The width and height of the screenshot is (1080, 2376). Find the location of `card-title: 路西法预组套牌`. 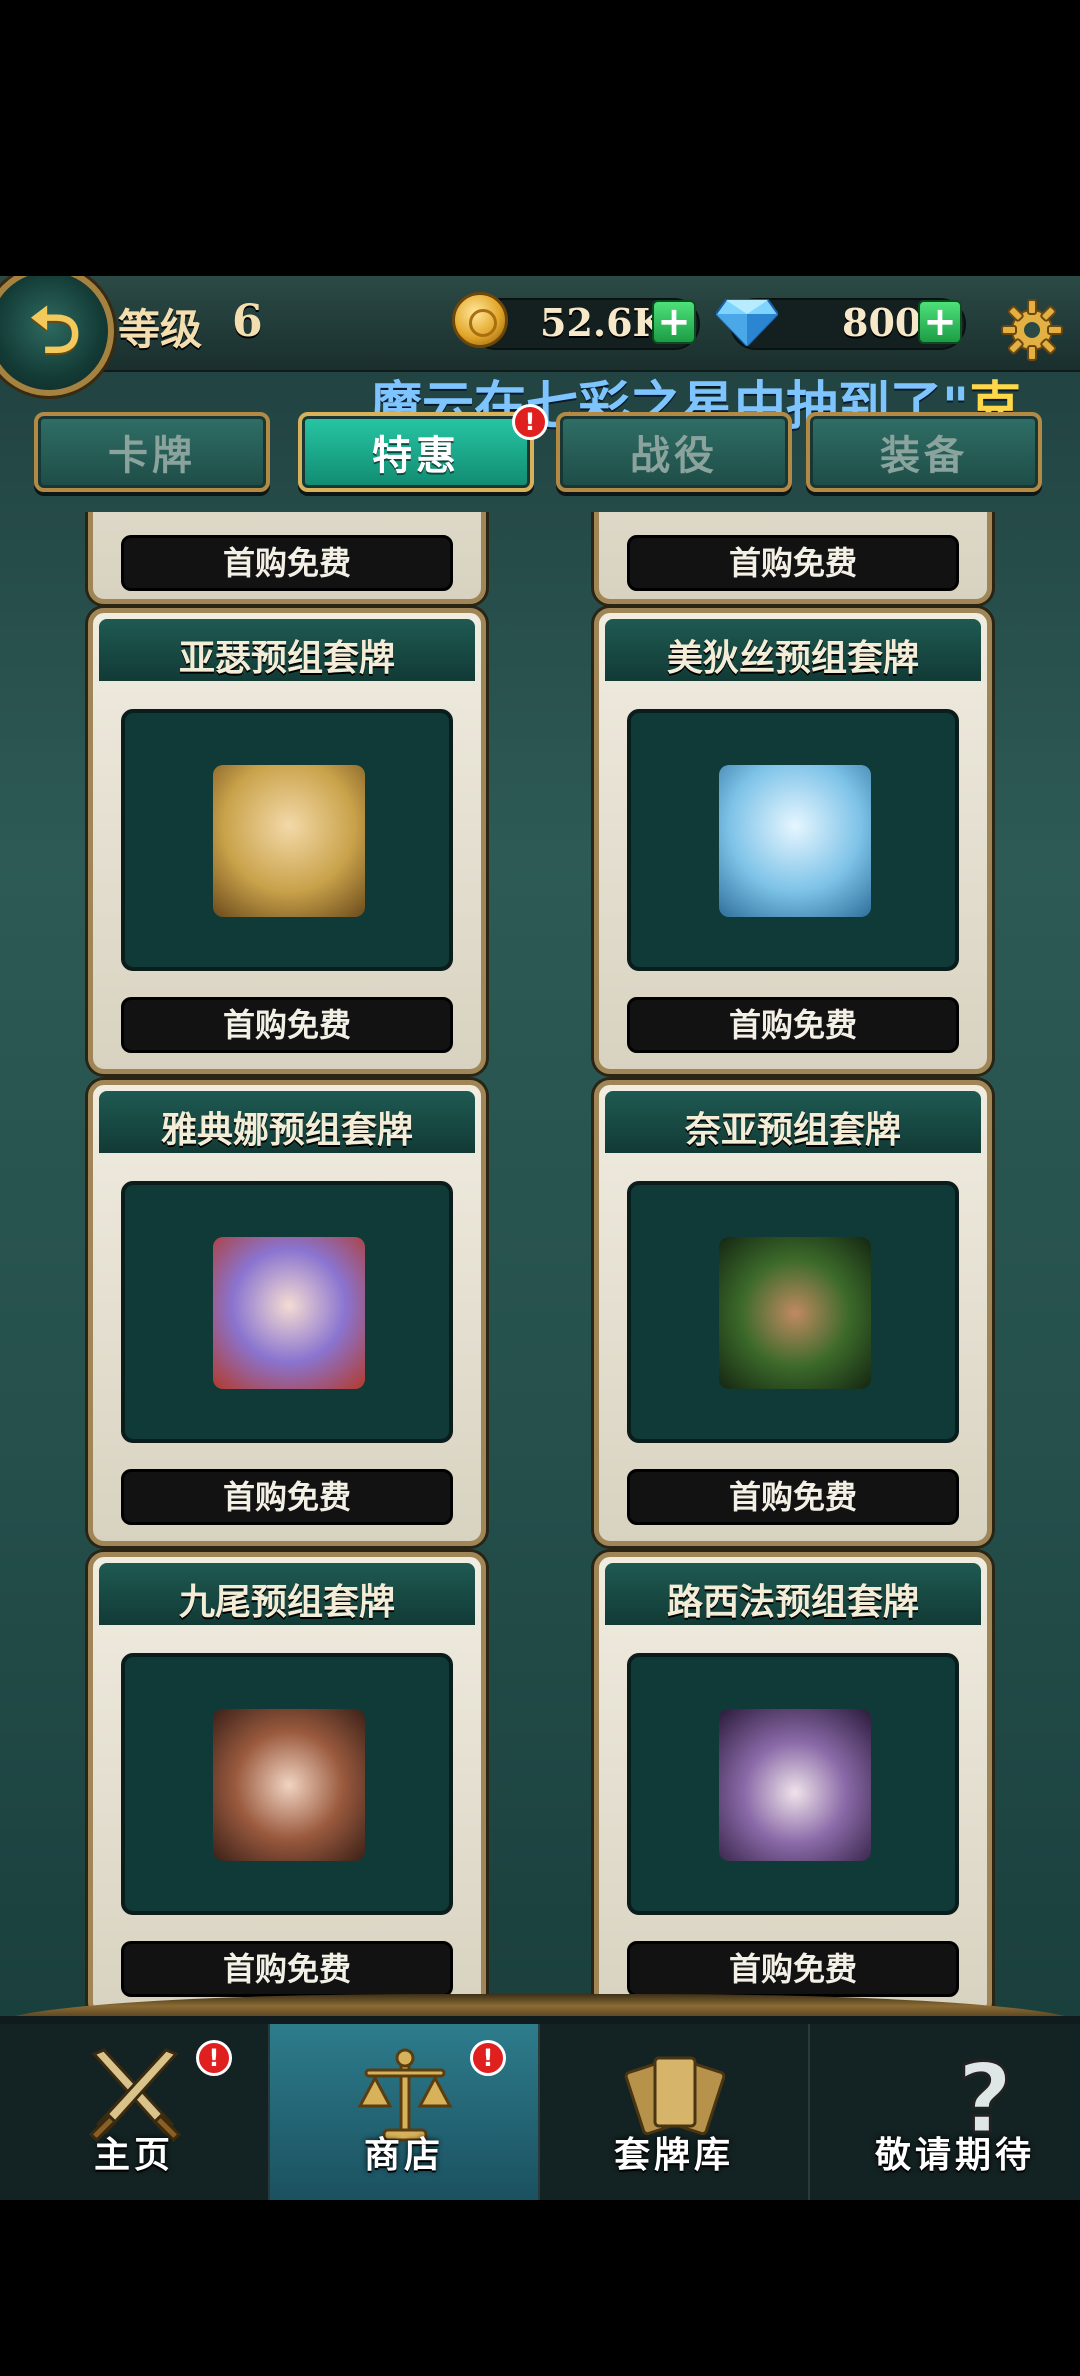

card-title: 路西法预组套牌 is located at coordinates (792, 1602).